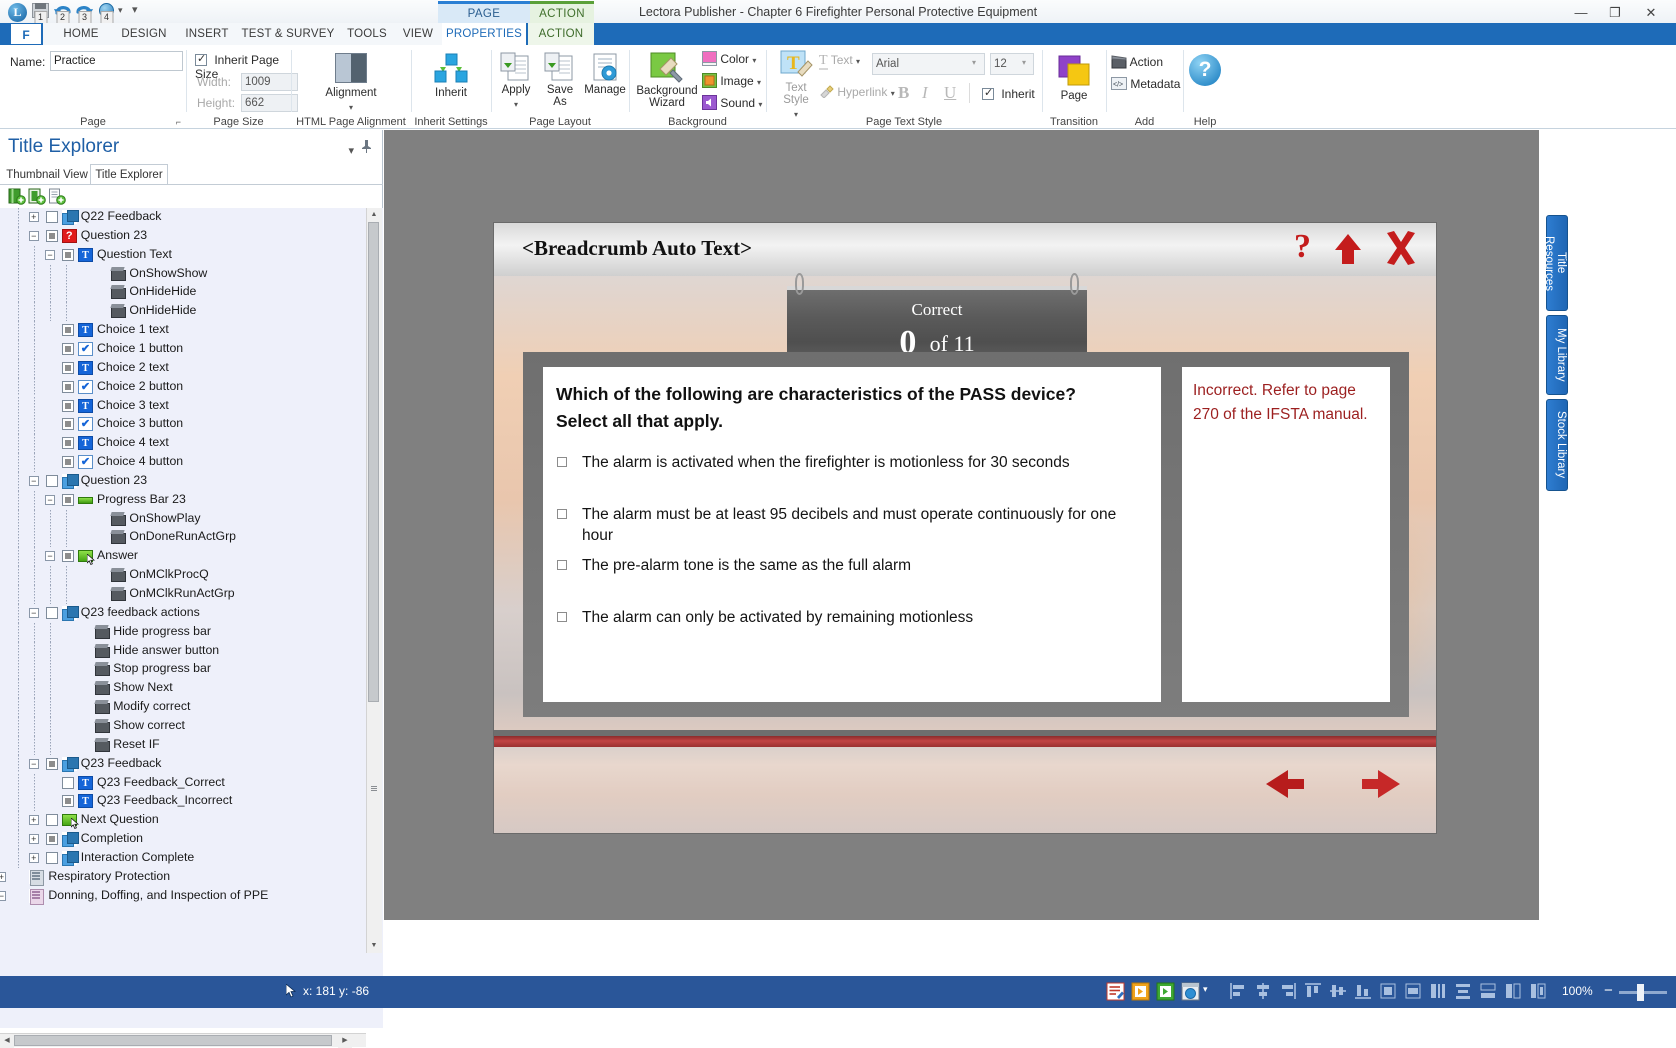 This screenshot has height=1048, width=1676. I want to click on tree-row: − Progress Bar 23, so click(191, 500).